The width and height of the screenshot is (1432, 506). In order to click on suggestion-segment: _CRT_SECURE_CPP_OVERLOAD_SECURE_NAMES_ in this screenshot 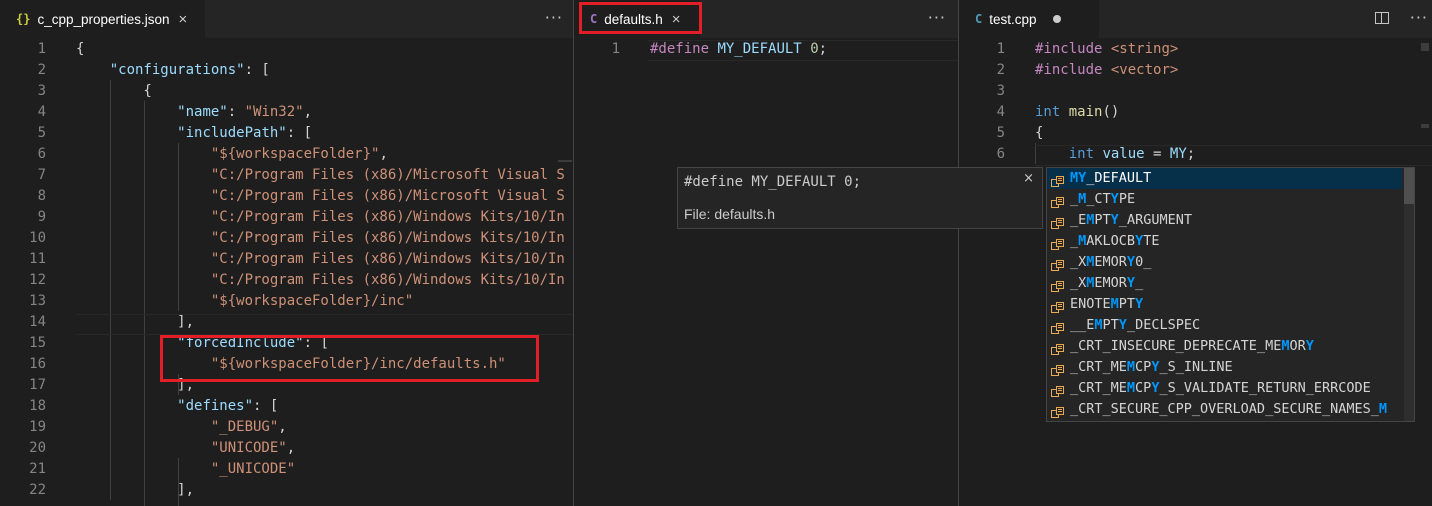, I will do `click(1224, 409)`.